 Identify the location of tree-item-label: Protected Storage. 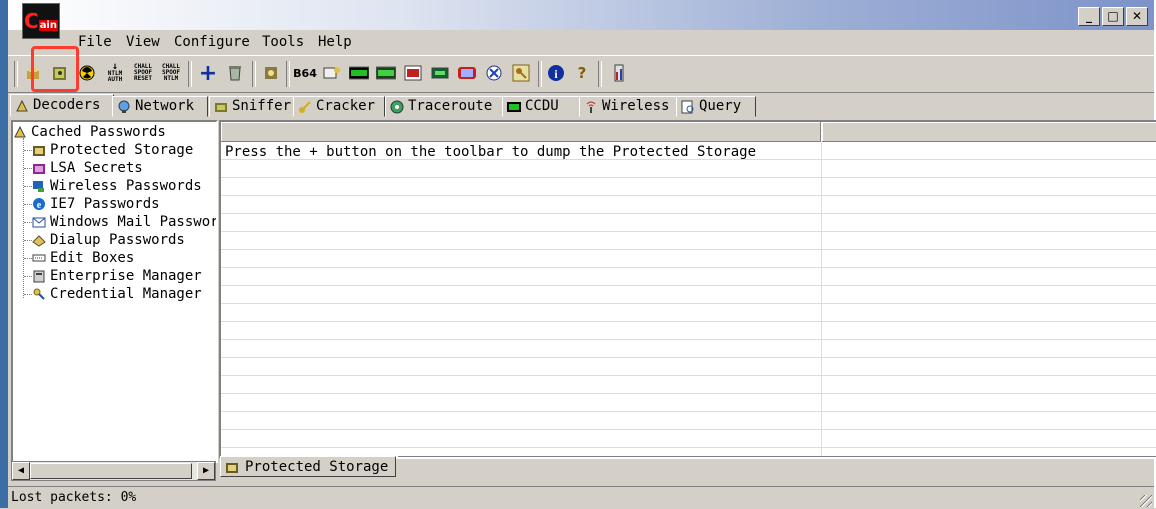
(122, 150).